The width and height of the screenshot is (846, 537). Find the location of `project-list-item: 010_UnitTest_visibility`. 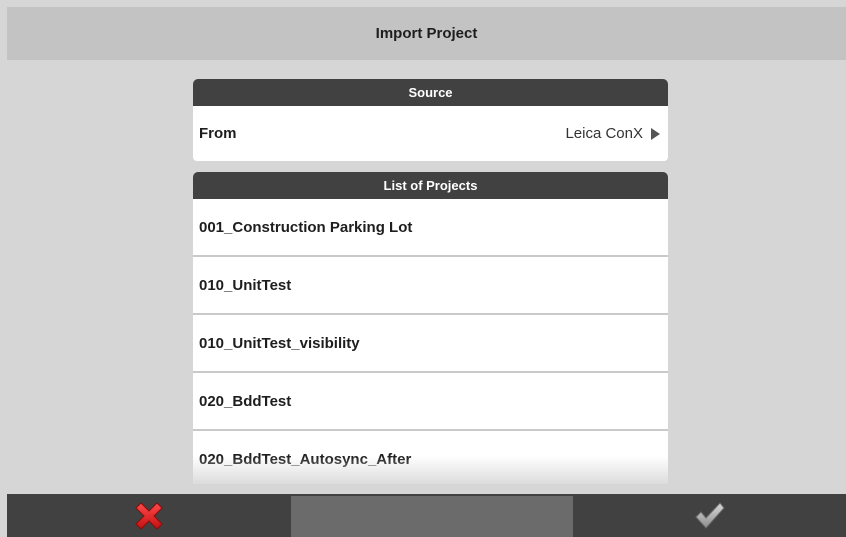

project-list-item: 010_UnitTest_visibility is located at coordinates (430, 344).